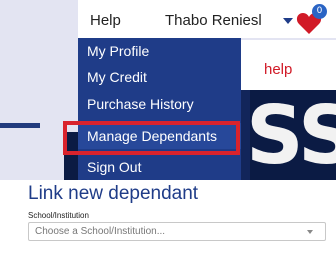  What do you see at coordinates (159, 104) in the screenshot?
I see `menu-item-purchase-history: Purchase History` at bounding box center [159, 104].